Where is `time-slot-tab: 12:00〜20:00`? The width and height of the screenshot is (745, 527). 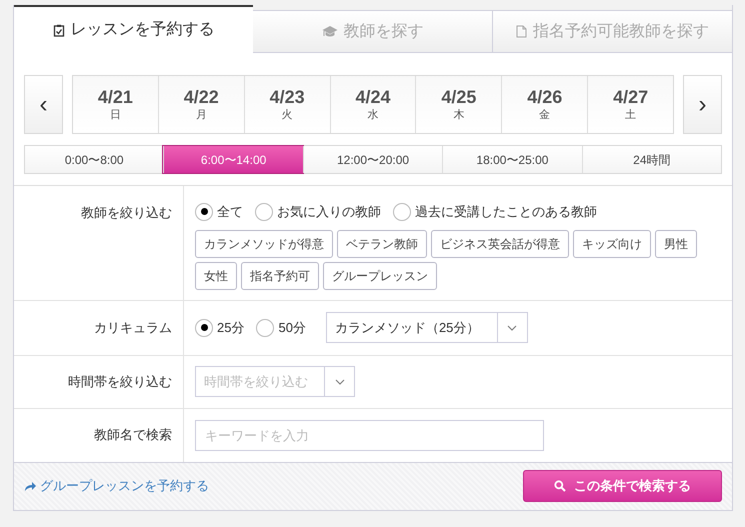
time-slot-tab: 12:00〜20:00 is located at coordinates (372, 159).